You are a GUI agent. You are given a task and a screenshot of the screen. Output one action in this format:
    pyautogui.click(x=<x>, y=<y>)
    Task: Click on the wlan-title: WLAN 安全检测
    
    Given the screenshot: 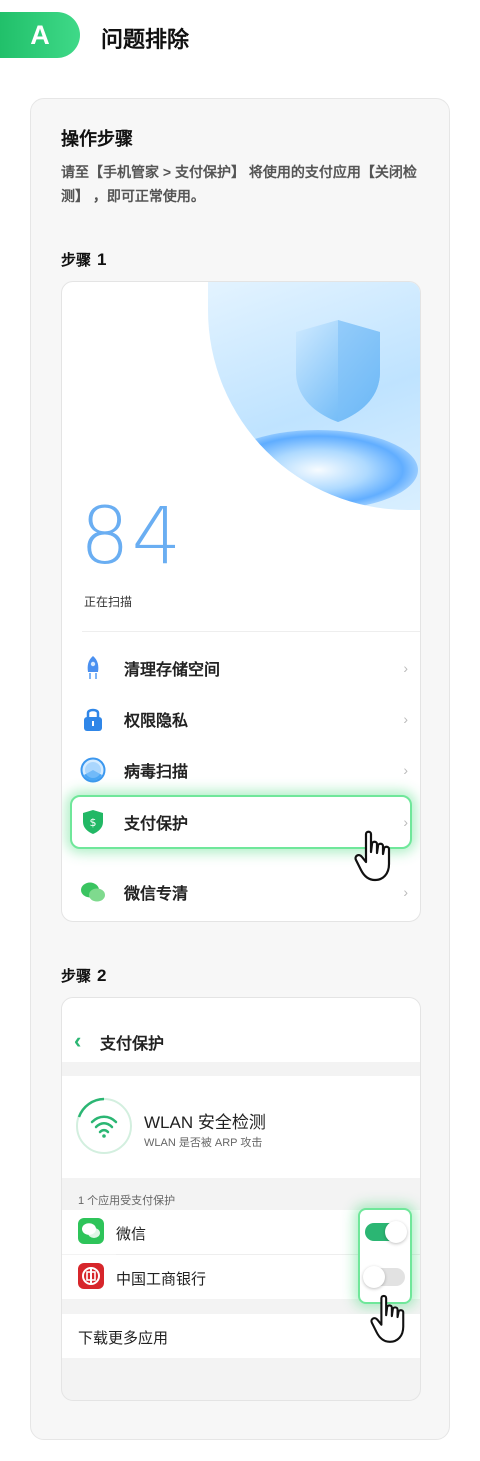 What is the action you would take?
    pyautogui.click(x=205, y=1122)
    